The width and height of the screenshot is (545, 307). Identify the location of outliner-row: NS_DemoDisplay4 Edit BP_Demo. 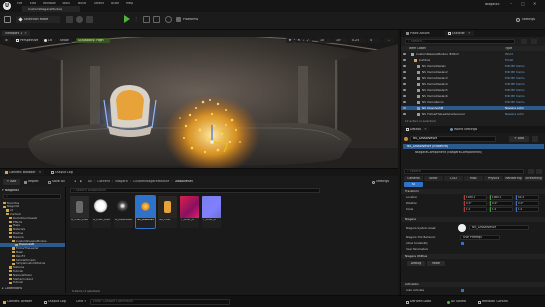
(473, 84).